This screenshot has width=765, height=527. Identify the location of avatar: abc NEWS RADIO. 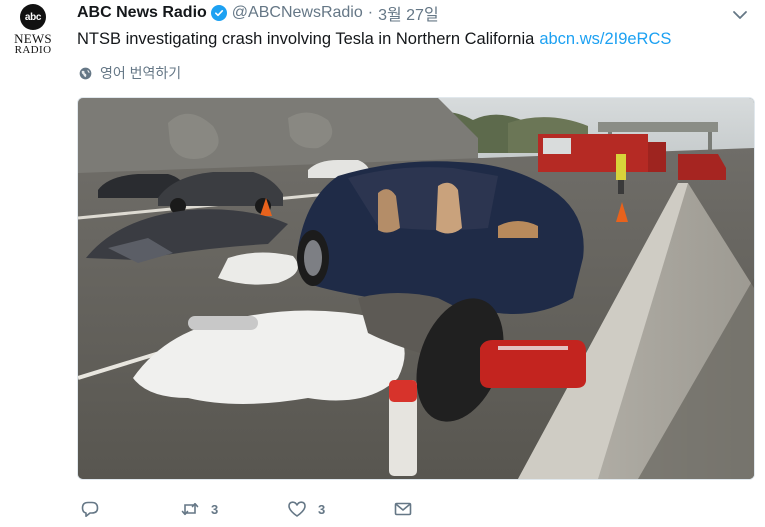
(33, 32).